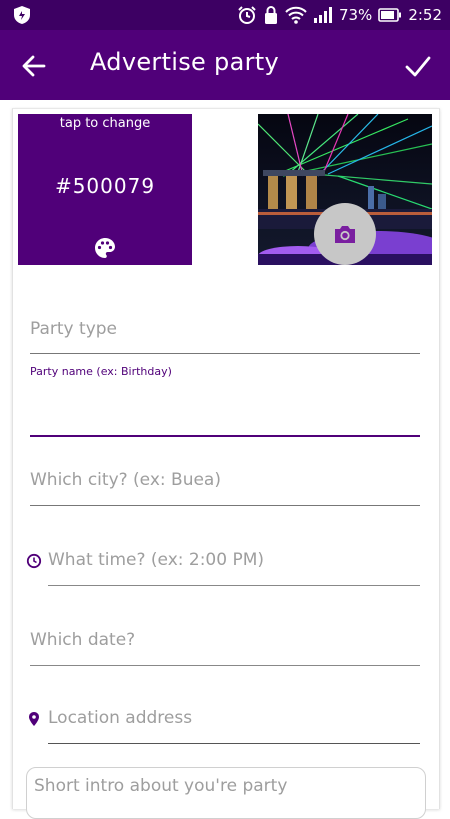 This screenshot has height=819, width=450. I want to click on city-underline, so click(225, 505).